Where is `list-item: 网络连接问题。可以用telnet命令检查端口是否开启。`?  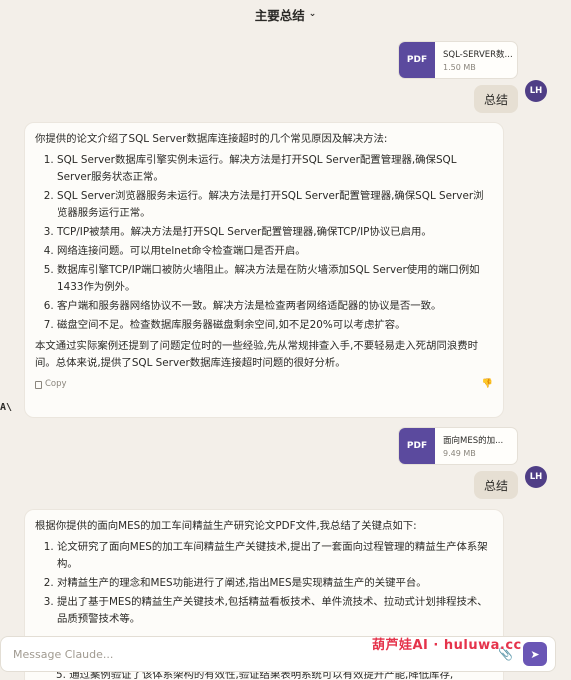
list-item: 网络连接问题。可以用telnet命令检查端口是否开启。 is located at coordinates (275, 251).